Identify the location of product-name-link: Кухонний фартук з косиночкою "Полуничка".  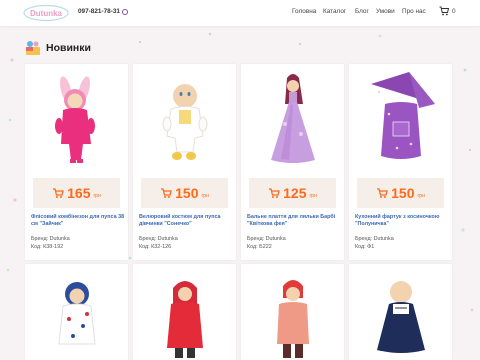
(404, 220).